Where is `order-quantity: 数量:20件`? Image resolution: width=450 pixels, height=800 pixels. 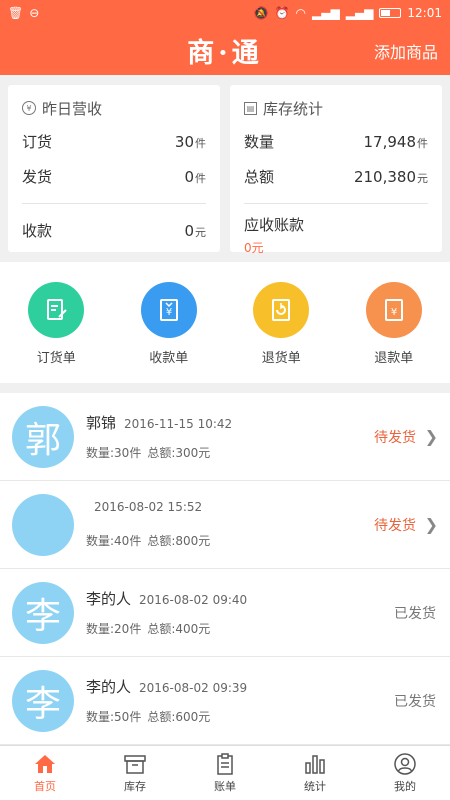 order-quantity: 数量:20件 is located at coordinates (114, 629).